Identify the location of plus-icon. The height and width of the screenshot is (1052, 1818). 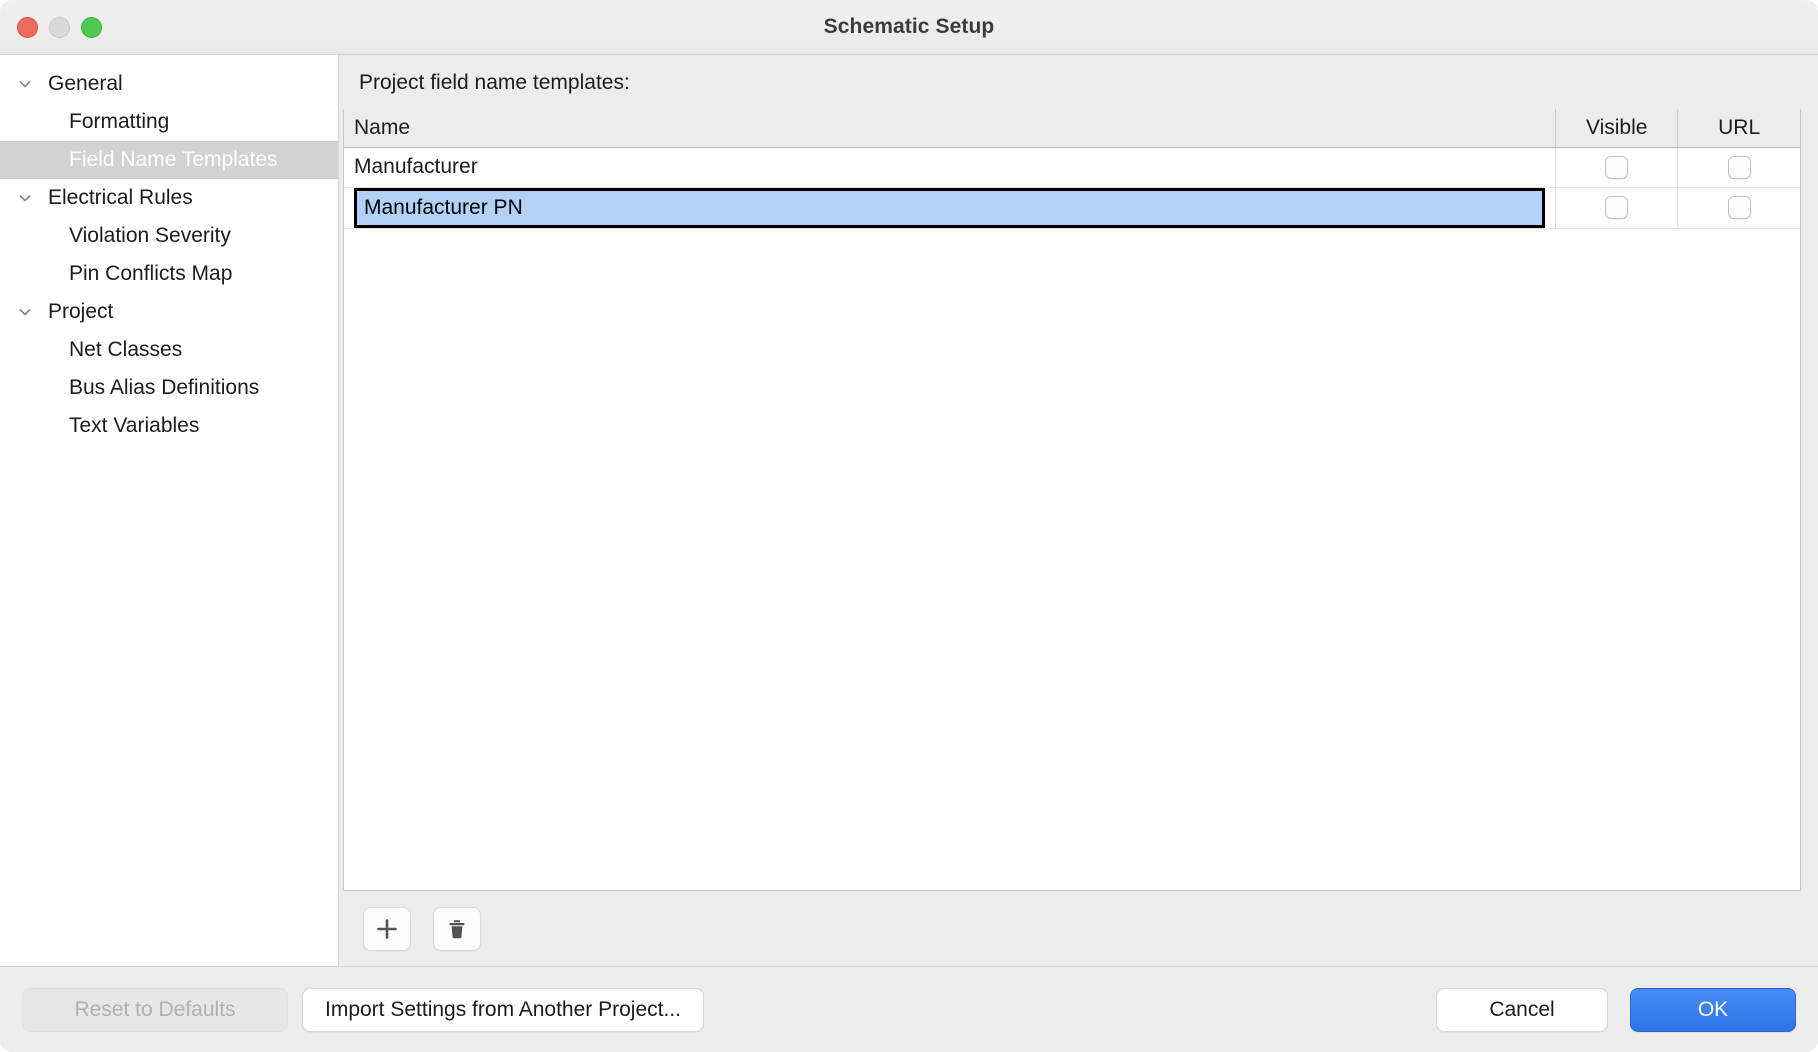
(387, 929).